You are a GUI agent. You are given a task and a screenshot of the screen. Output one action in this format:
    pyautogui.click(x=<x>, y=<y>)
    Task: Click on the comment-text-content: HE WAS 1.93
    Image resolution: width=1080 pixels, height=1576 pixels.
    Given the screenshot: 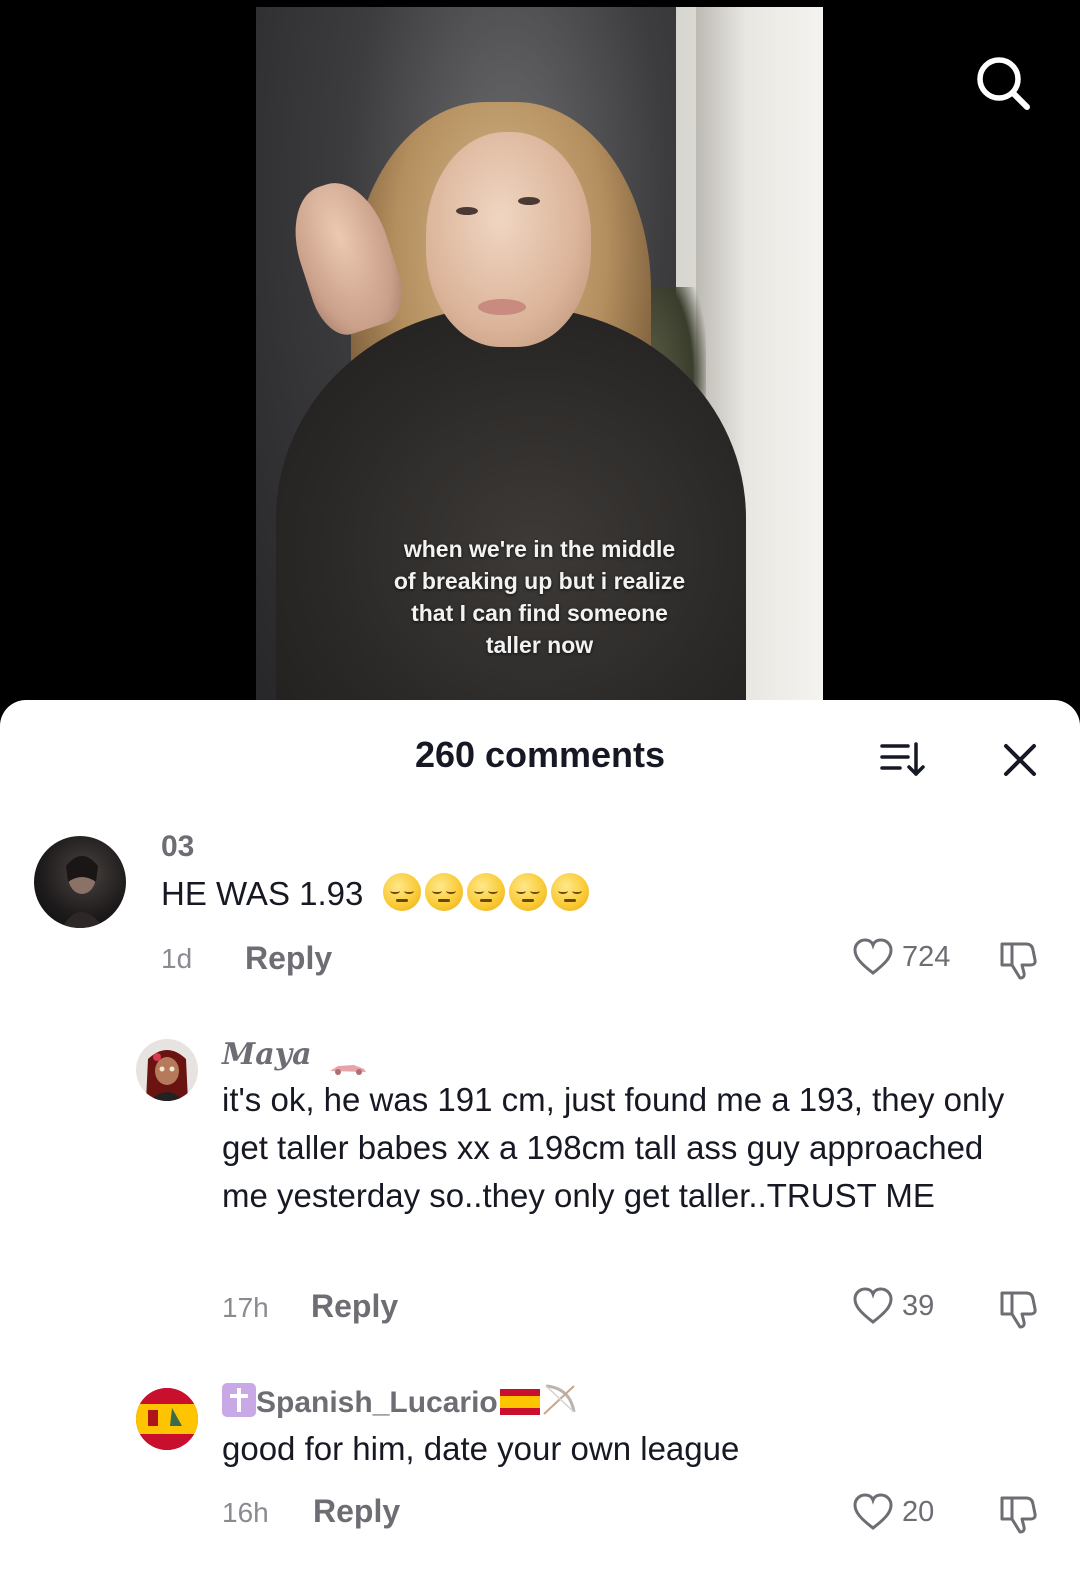 What is the action you would take?
    pyautogui.click(x=262, y=893)
    